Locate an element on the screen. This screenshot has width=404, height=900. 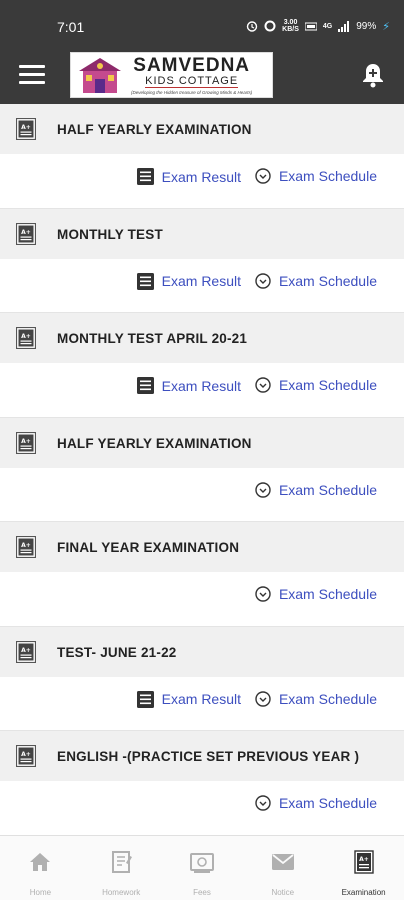
nav-item-home: Home is located at coordinates (40, 868).